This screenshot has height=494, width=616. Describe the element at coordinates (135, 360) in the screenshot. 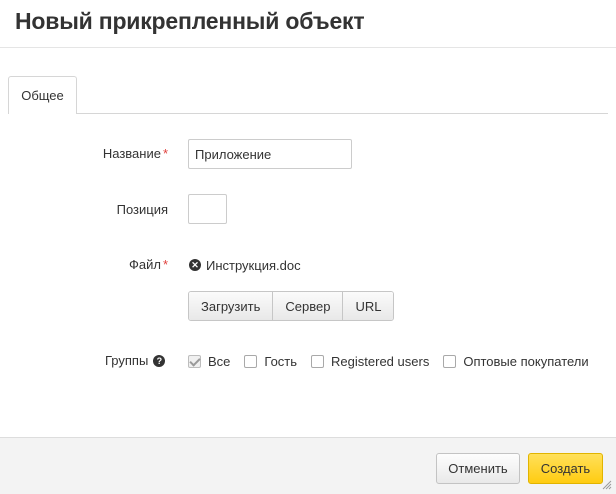

I see `groups-label: Группы ?` at that location.